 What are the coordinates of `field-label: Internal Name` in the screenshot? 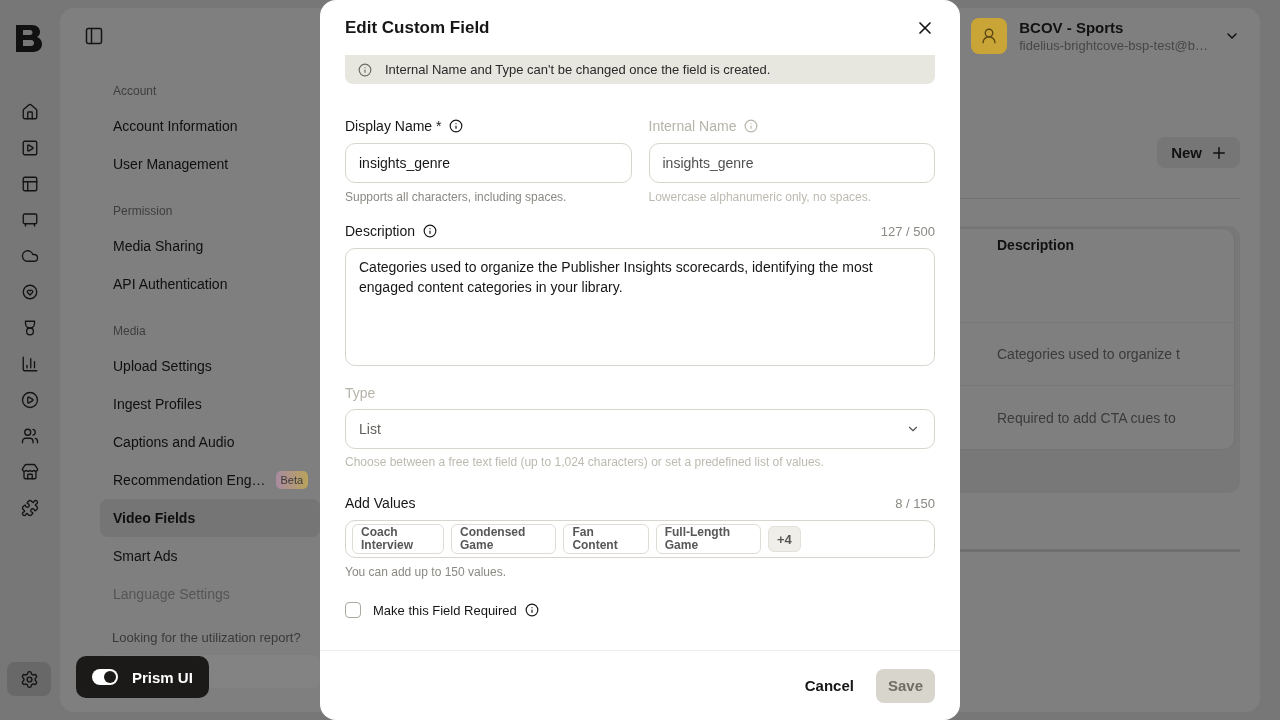 It's located at (692, 126).